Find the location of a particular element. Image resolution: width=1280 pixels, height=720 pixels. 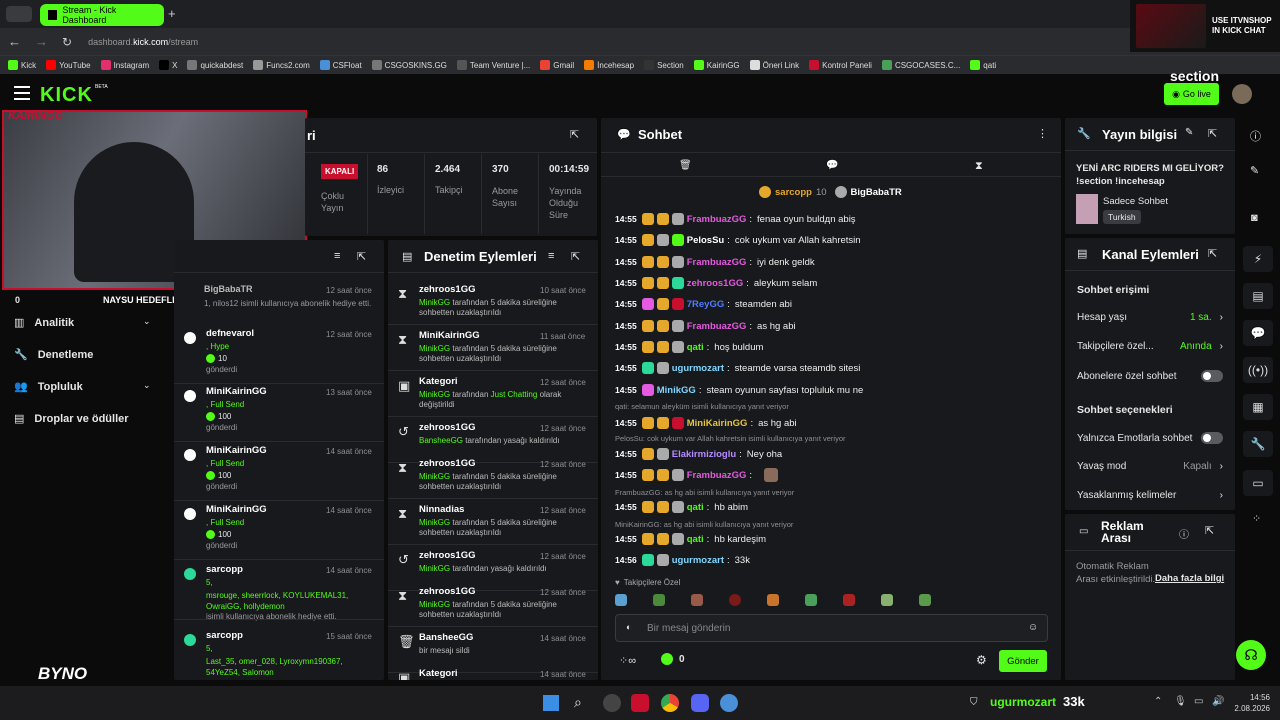

banned-words-row: Yasaklanmış kelimeler › is located at coordinates (1150, 495).